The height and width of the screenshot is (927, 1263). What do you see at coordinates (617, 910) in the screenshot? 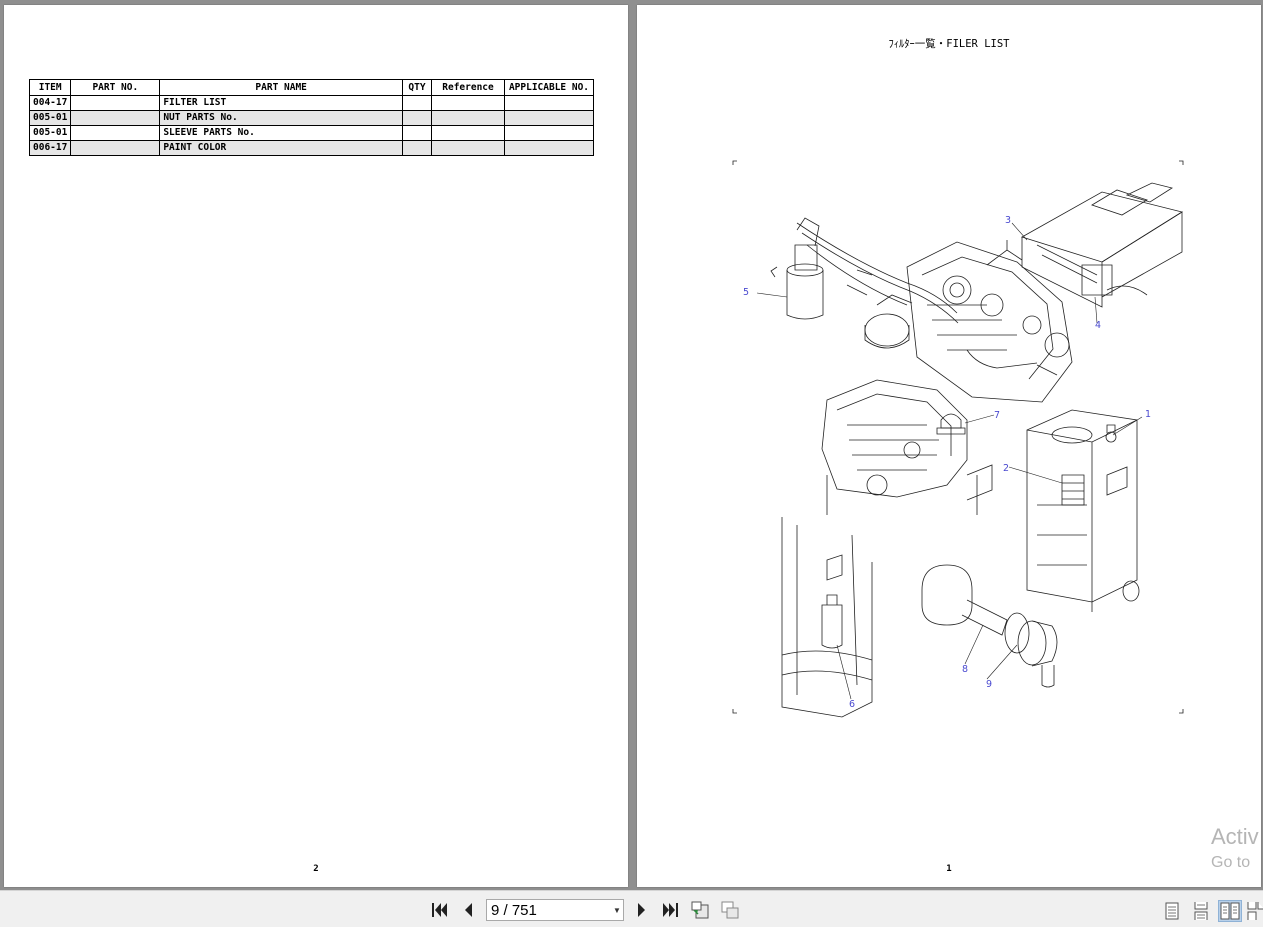
I see `chevron-down-icon: ▼` at bounding box center [617, 910].